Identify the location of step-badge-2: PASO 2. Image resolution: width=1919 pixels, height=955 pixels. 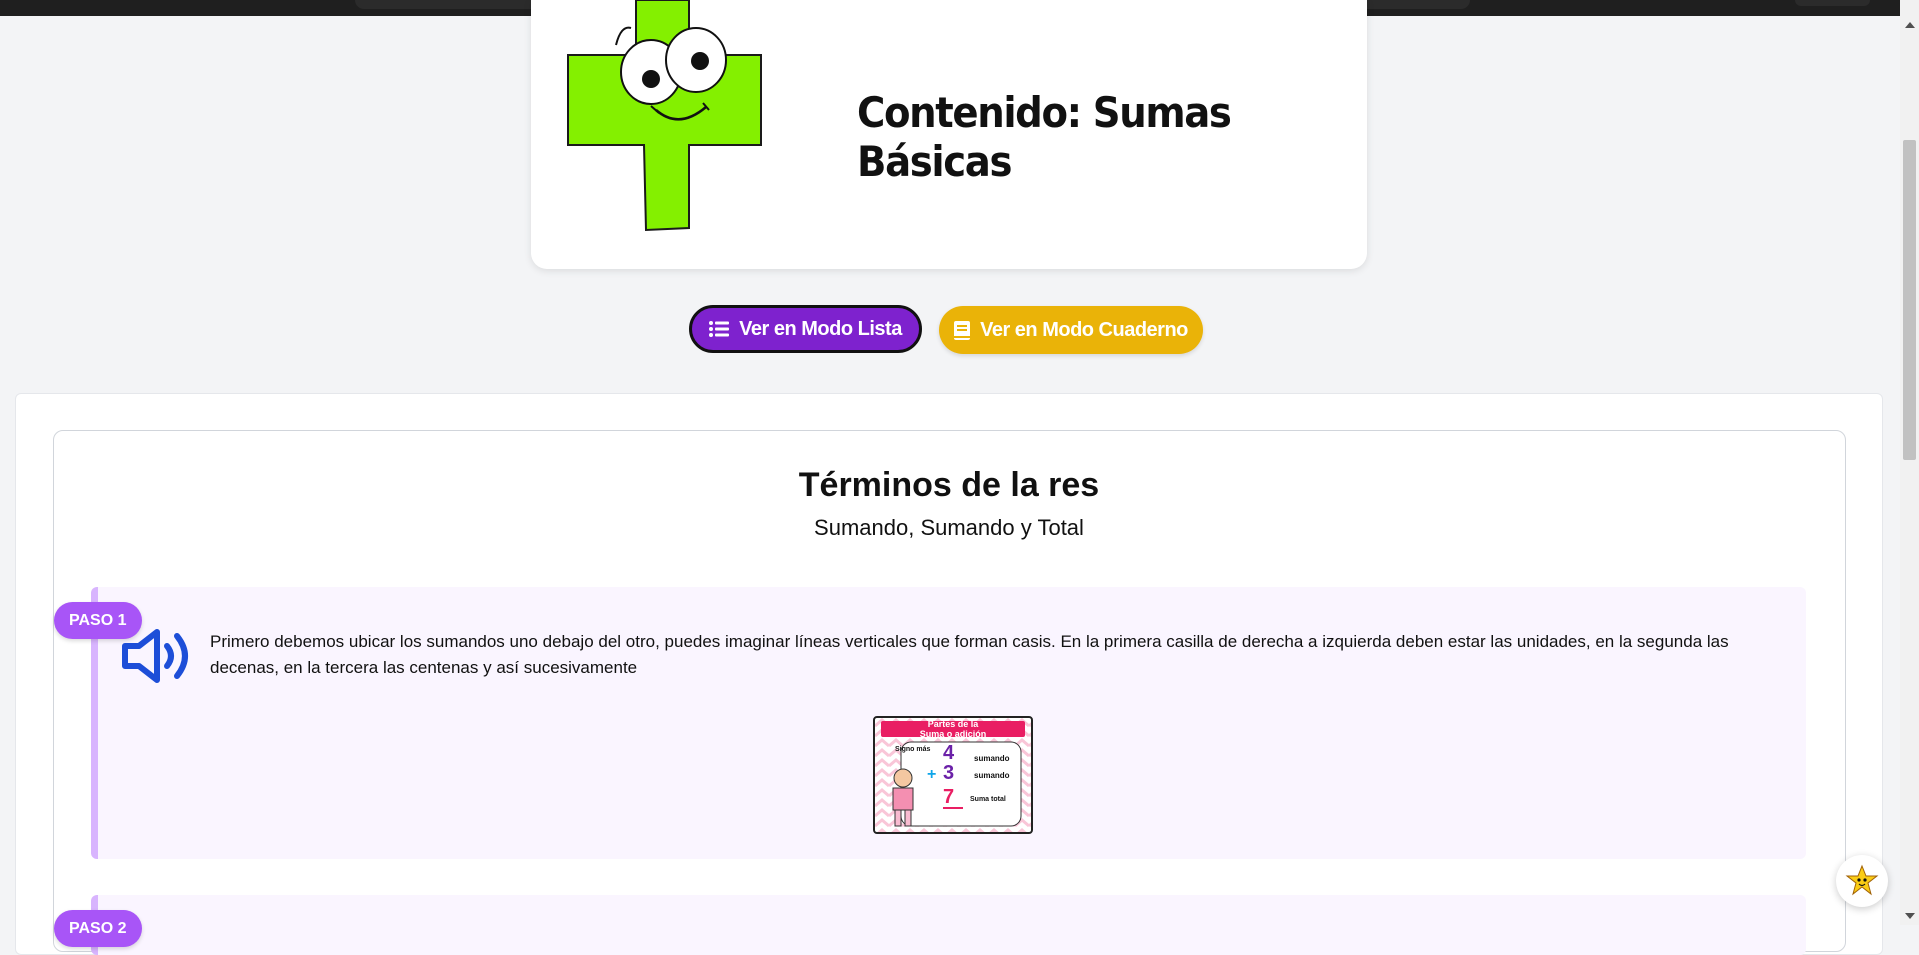
(98, 928).